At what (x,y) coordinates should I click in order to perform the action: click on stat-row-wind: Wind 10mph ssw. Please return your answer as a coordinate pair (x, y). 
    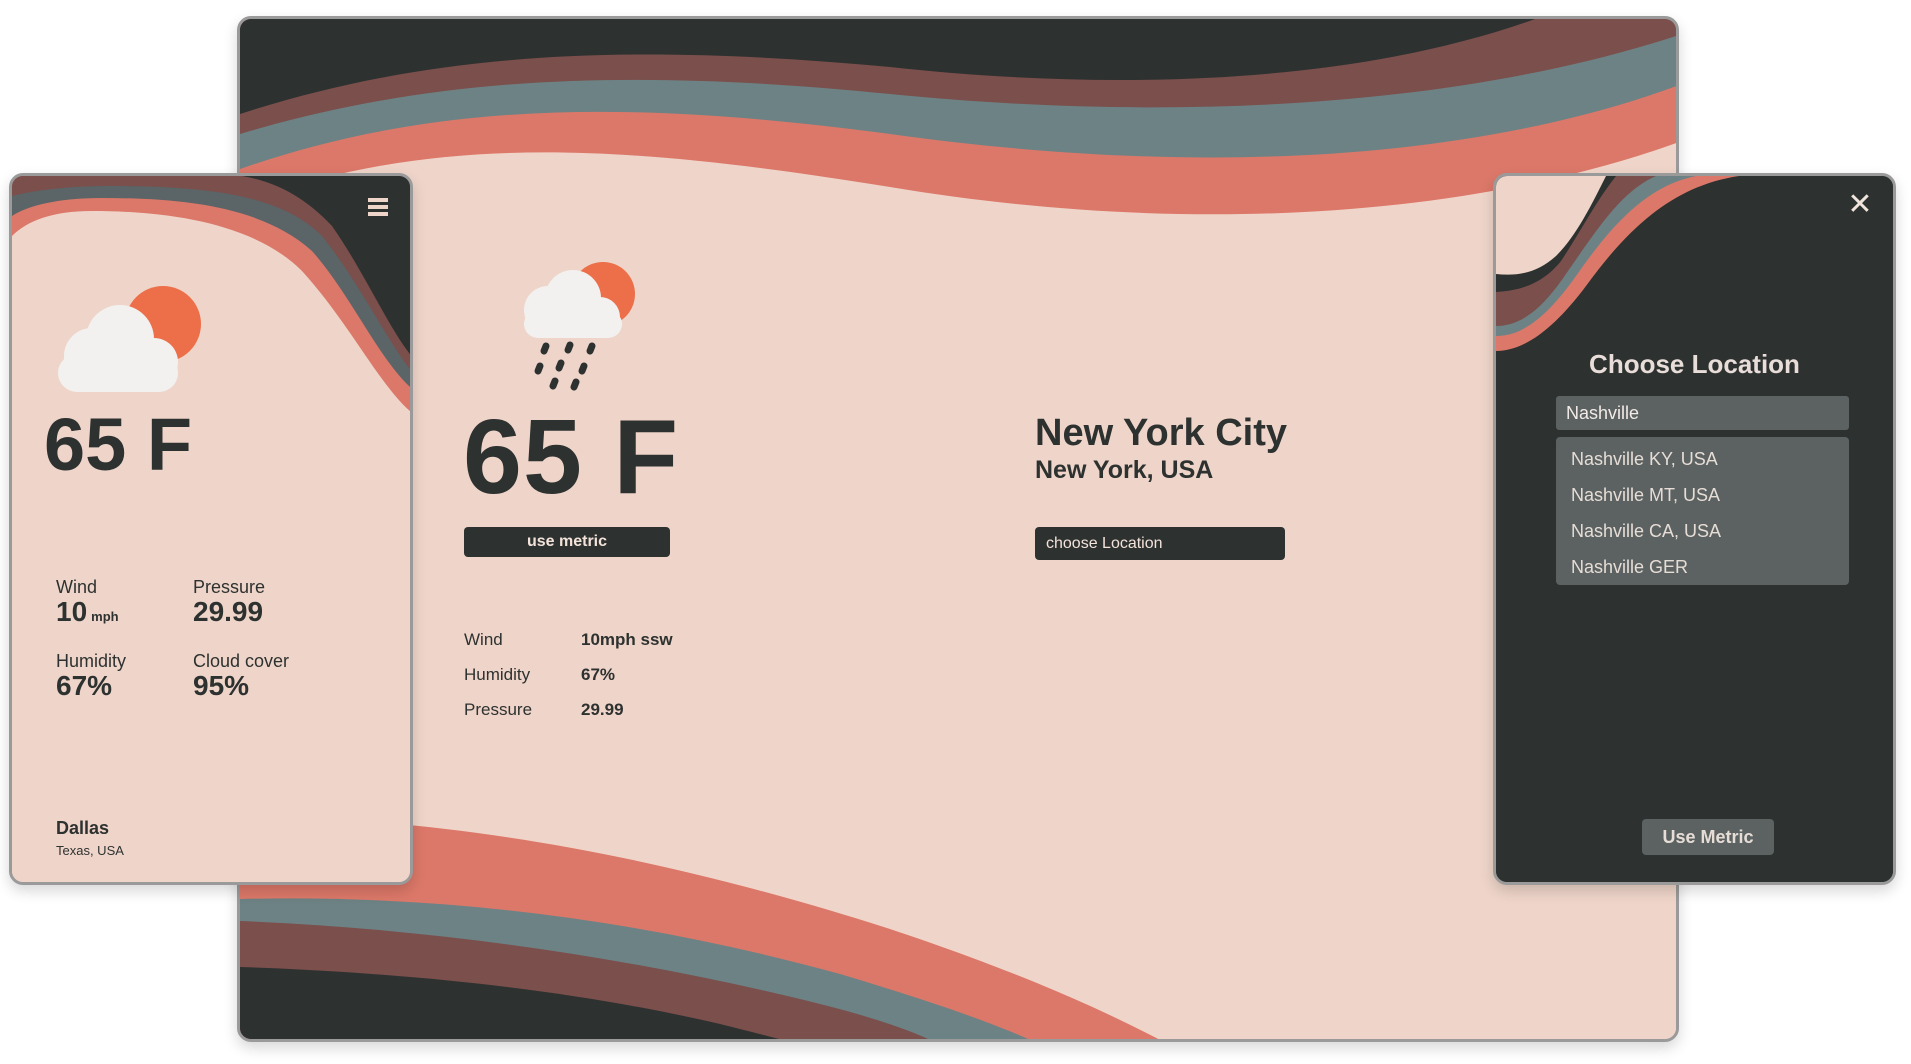
    Looking at the image, I should click on (568, 639).